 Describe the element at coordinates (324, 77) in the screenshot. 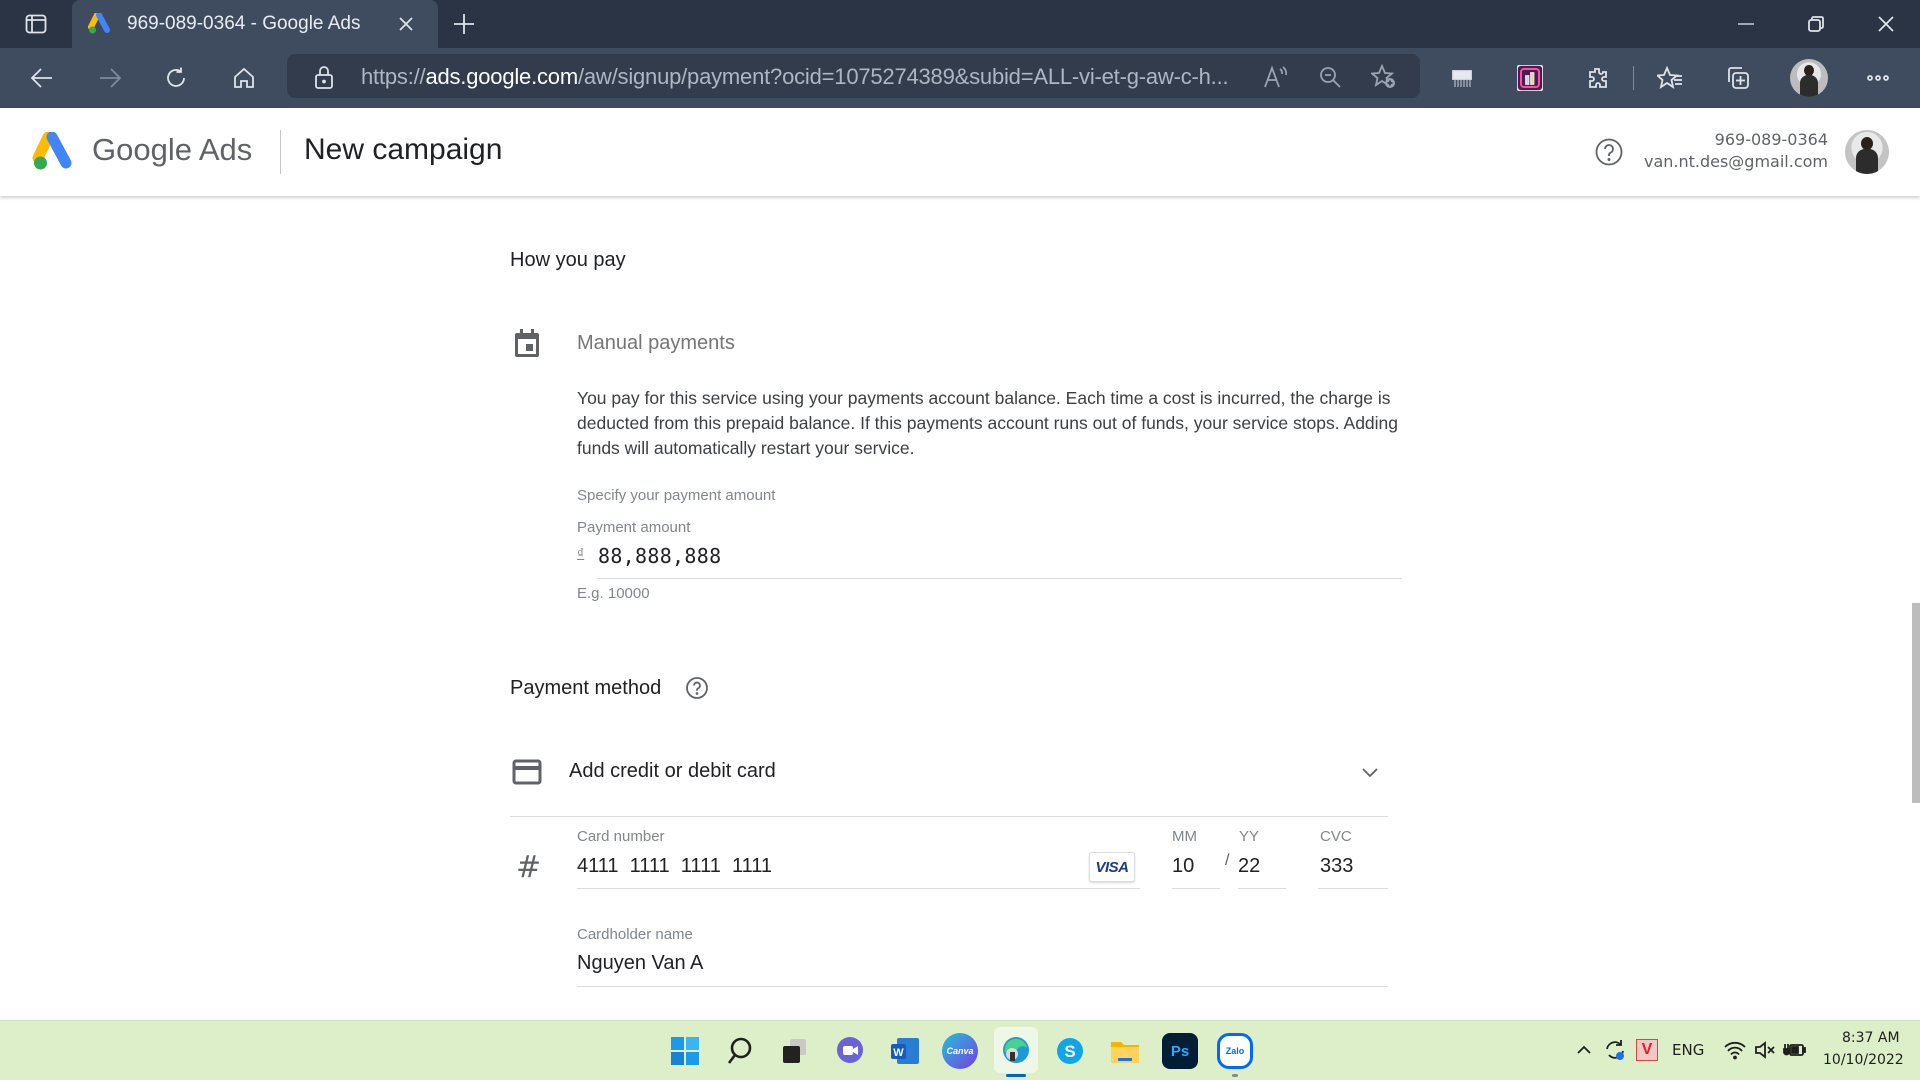

I see `lock-icon` at that location.